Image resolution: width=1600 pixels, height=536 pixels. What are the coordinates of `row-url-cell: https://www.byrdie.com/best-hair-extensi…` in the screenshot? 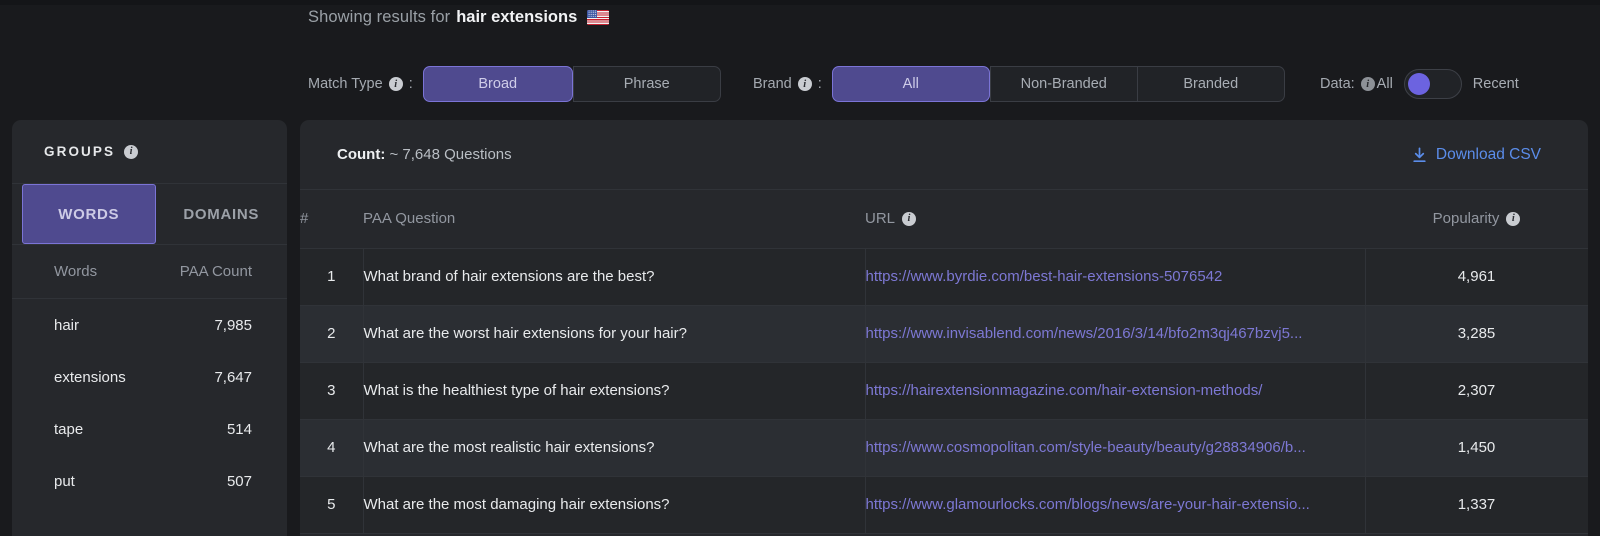 It's located at (1115, 277).